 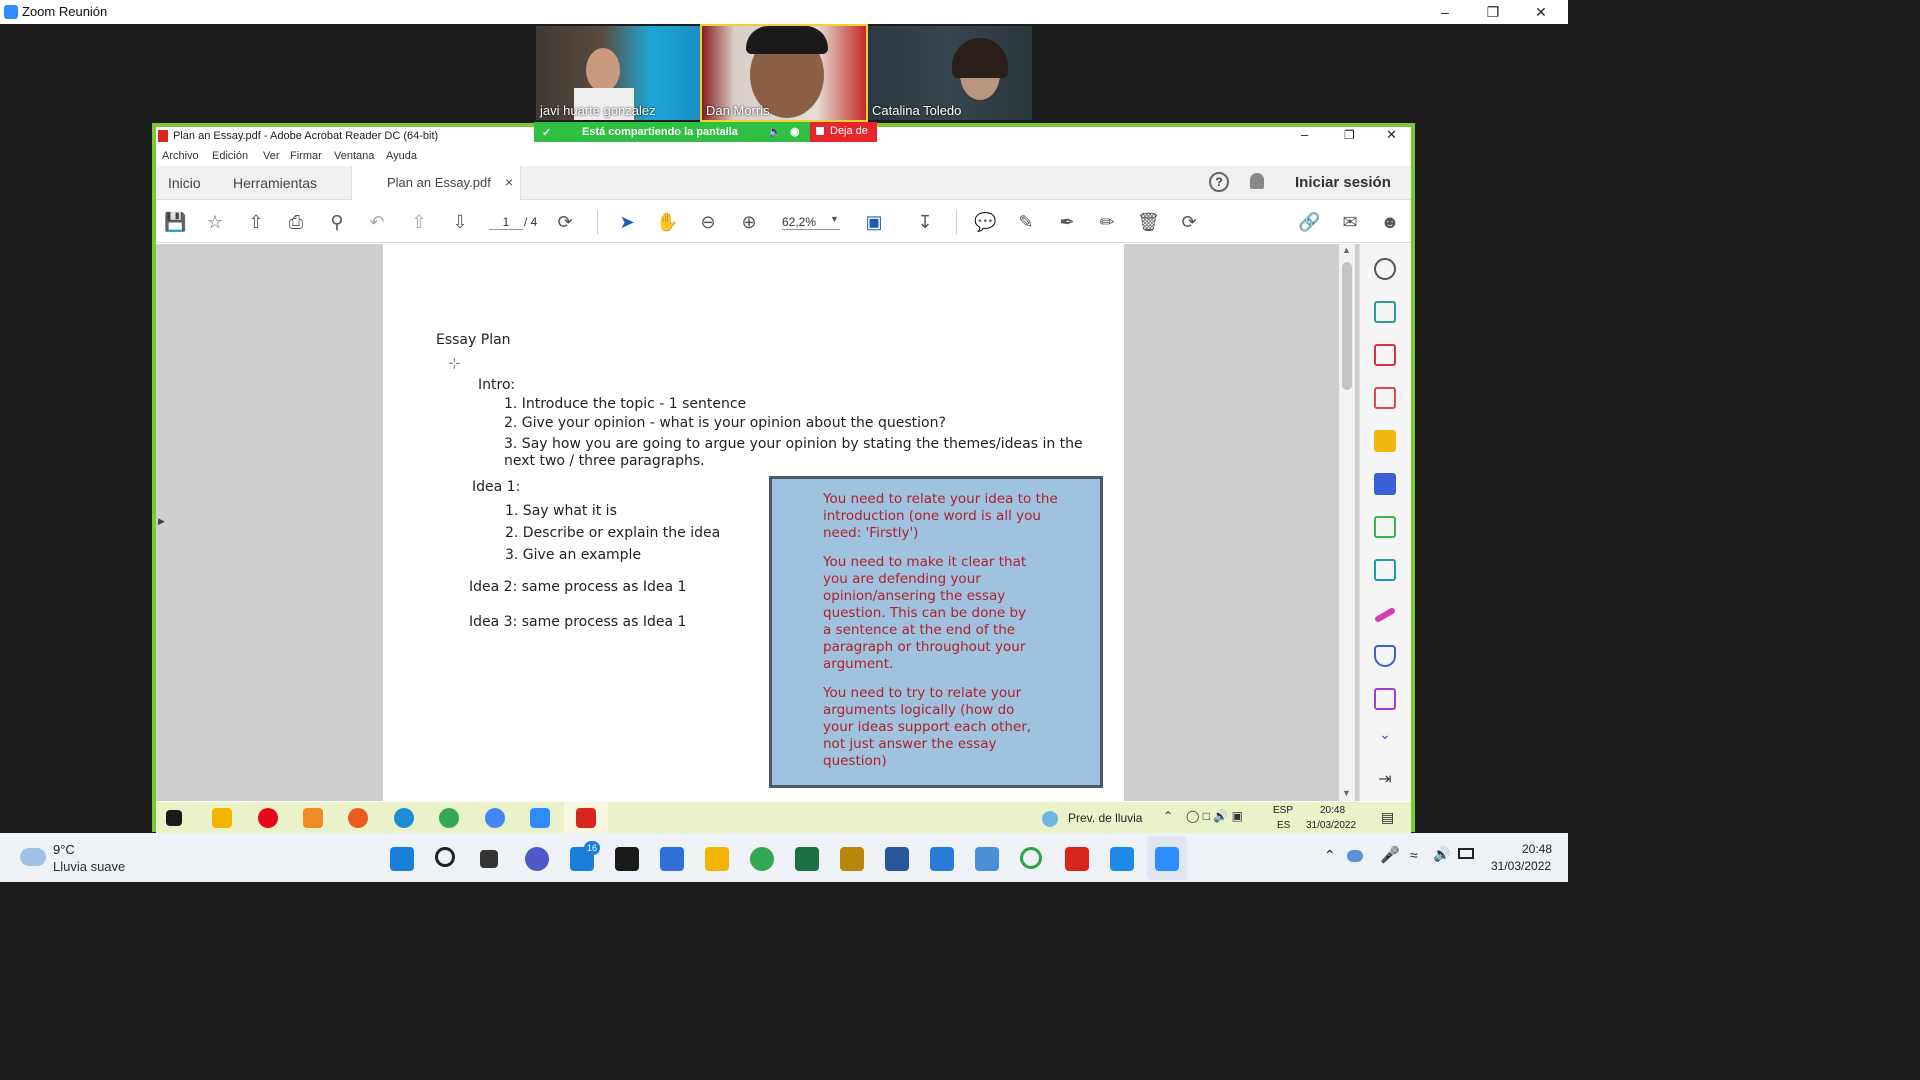 What do you see at coordinates (1385, 398) in the screenshot?
I see `create-pdf-icon` at bounding box center [1385, 398].